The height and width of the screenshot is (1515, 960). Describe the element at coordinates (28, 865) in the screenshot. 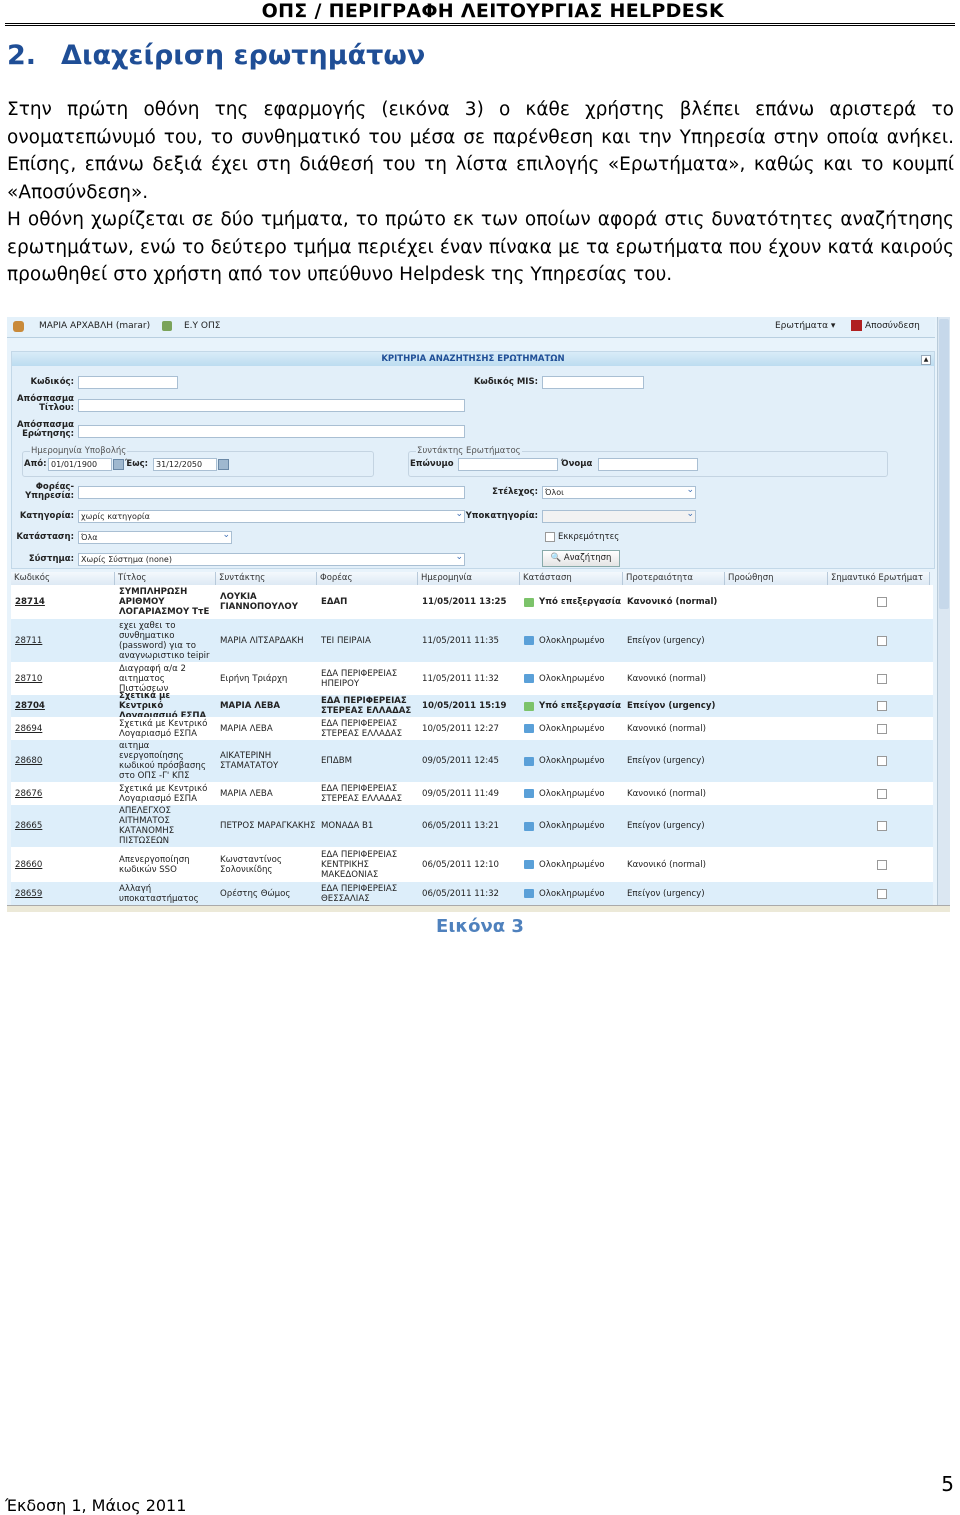

I see `code-text: 28660` at that location.